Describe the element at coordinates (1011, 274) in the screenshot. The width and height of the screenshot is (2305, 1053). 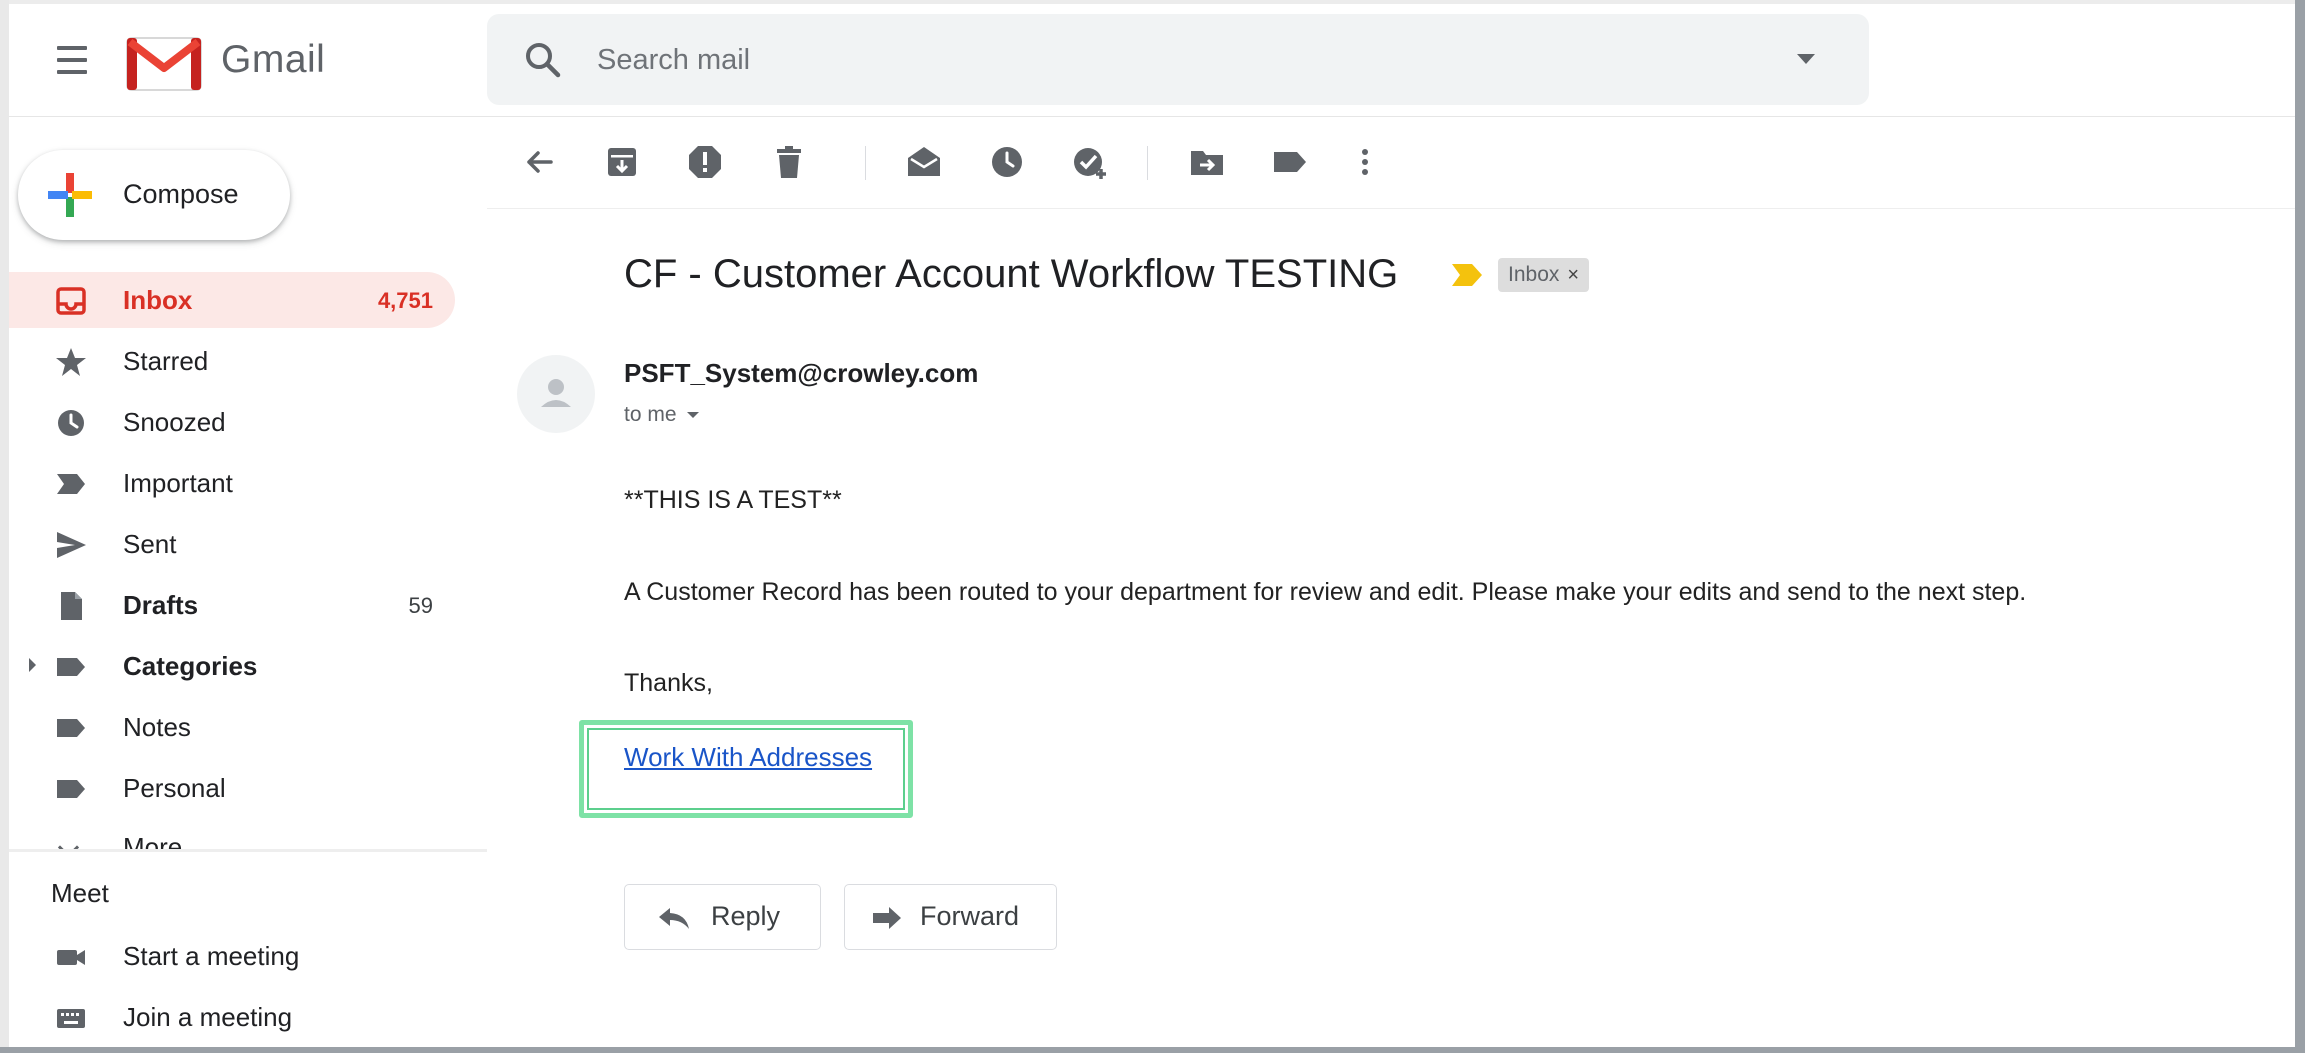
I see `message-subject: CF - Customer Account Workflow TESTING` at that location.